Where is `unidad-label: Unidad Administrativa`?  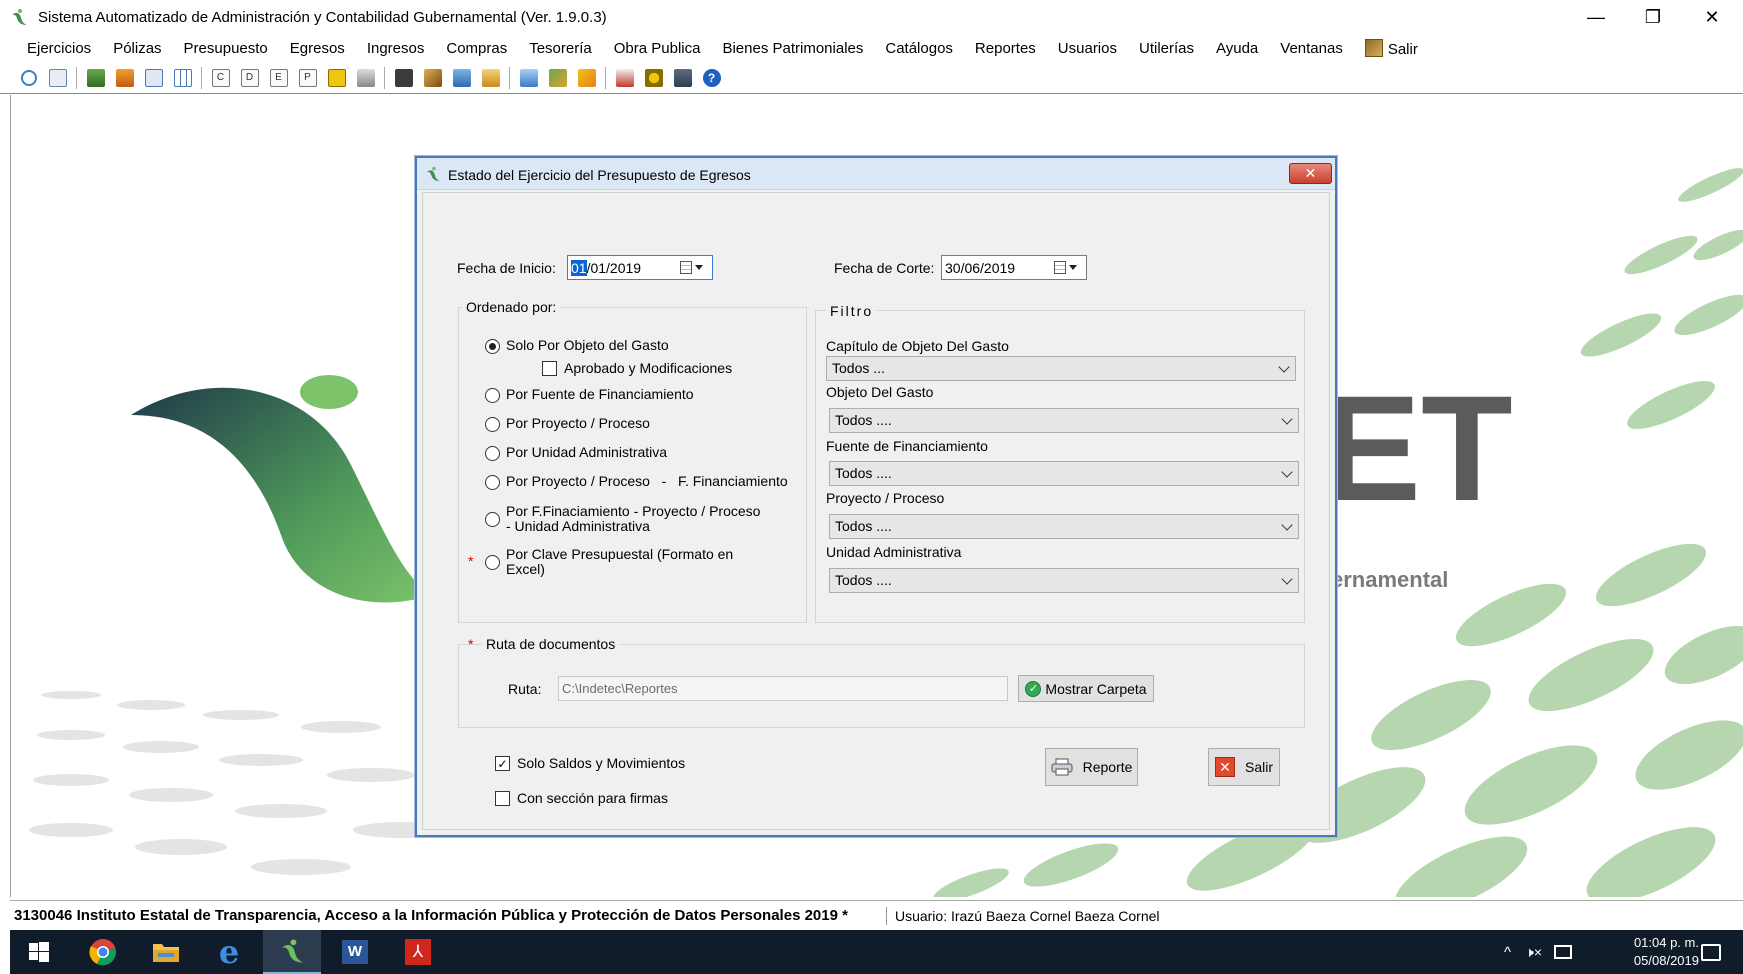 unidad-label: Unidad Administrativa is located at coordinates (894, 552).